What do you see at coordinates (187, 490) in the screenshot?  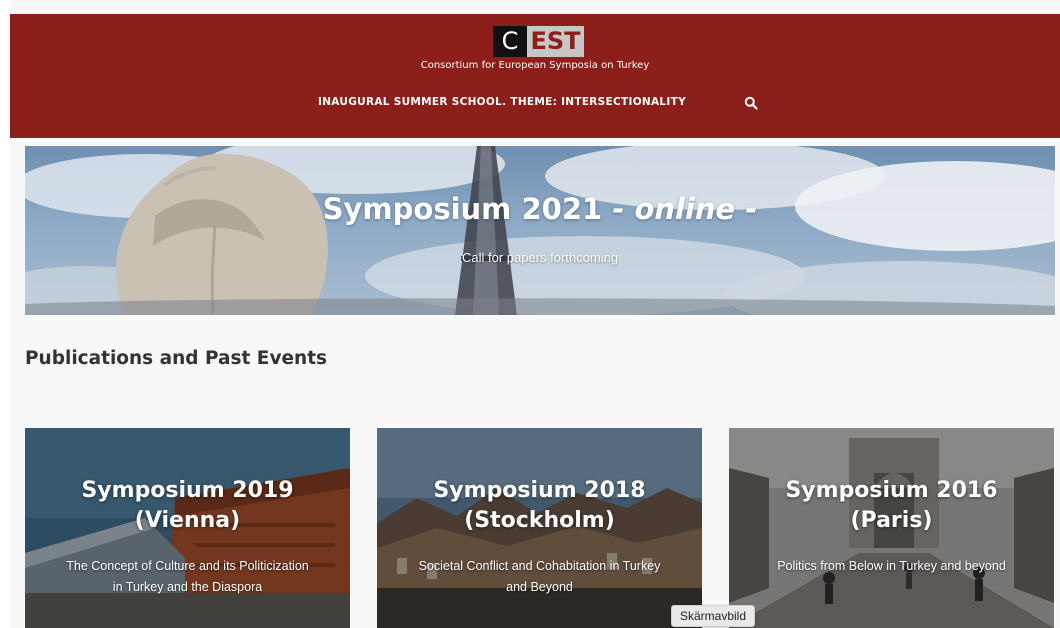 I see `card-title-line-1: Symposium 2019` at bounding box center [187, 490].